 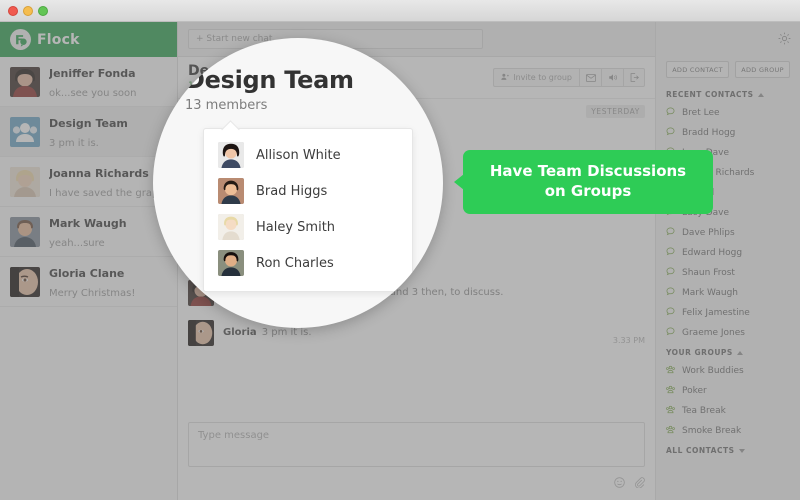 What do you see at coordinates (741, 450) in the screenshot?
I see `triangle-down-icon` at bounding box center [741, 450].